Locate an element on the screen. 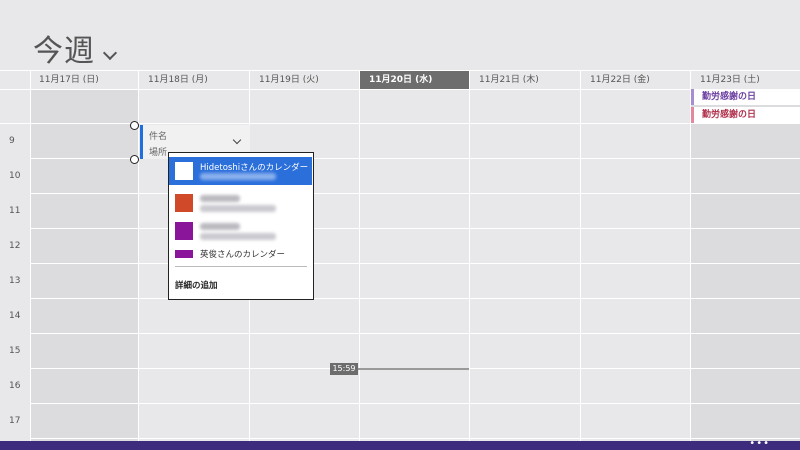 Image resolution: width=800 pixels, height=450 pixels. page-title-wrap: 今週 is located at coordinates (75, 48).